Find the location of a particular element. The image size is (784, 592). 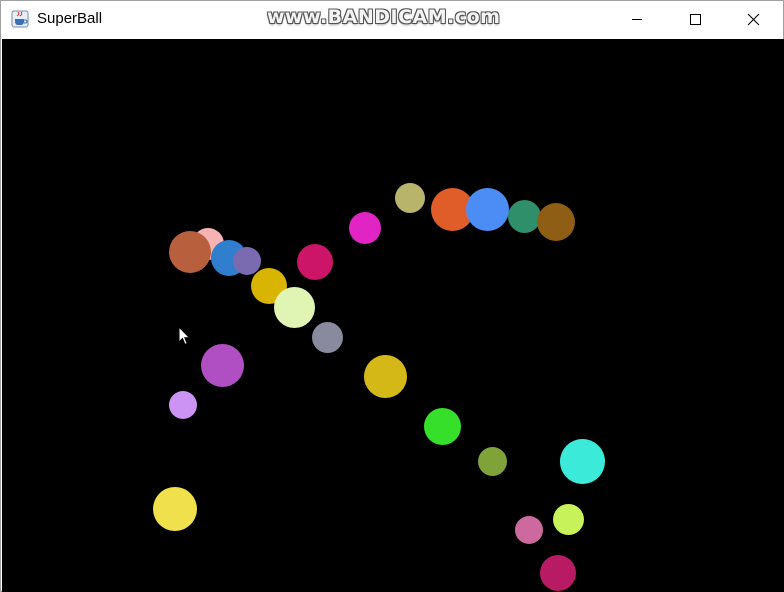

bandicam-watermark: www.BANDICAM.com is located at coordinates (384, 17).